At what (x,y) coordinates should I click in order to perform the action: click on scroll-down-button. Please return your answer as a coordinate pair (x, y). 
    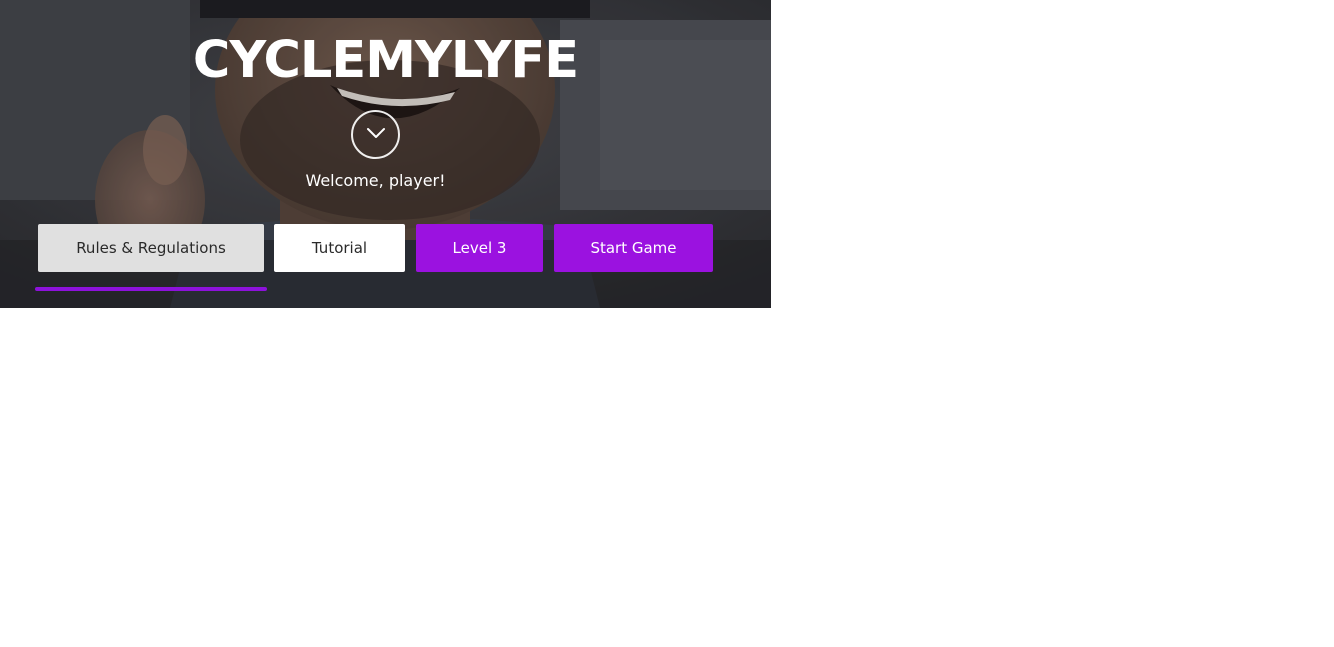
    Looking at the image, I should click on (375, 134).